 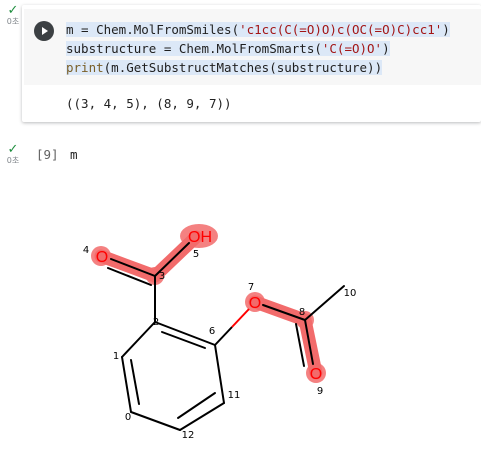 What do you see at coordinates (116, 356) in the screenshot?
I see `atom-index-1: 1` at bounding box center [116, 356].